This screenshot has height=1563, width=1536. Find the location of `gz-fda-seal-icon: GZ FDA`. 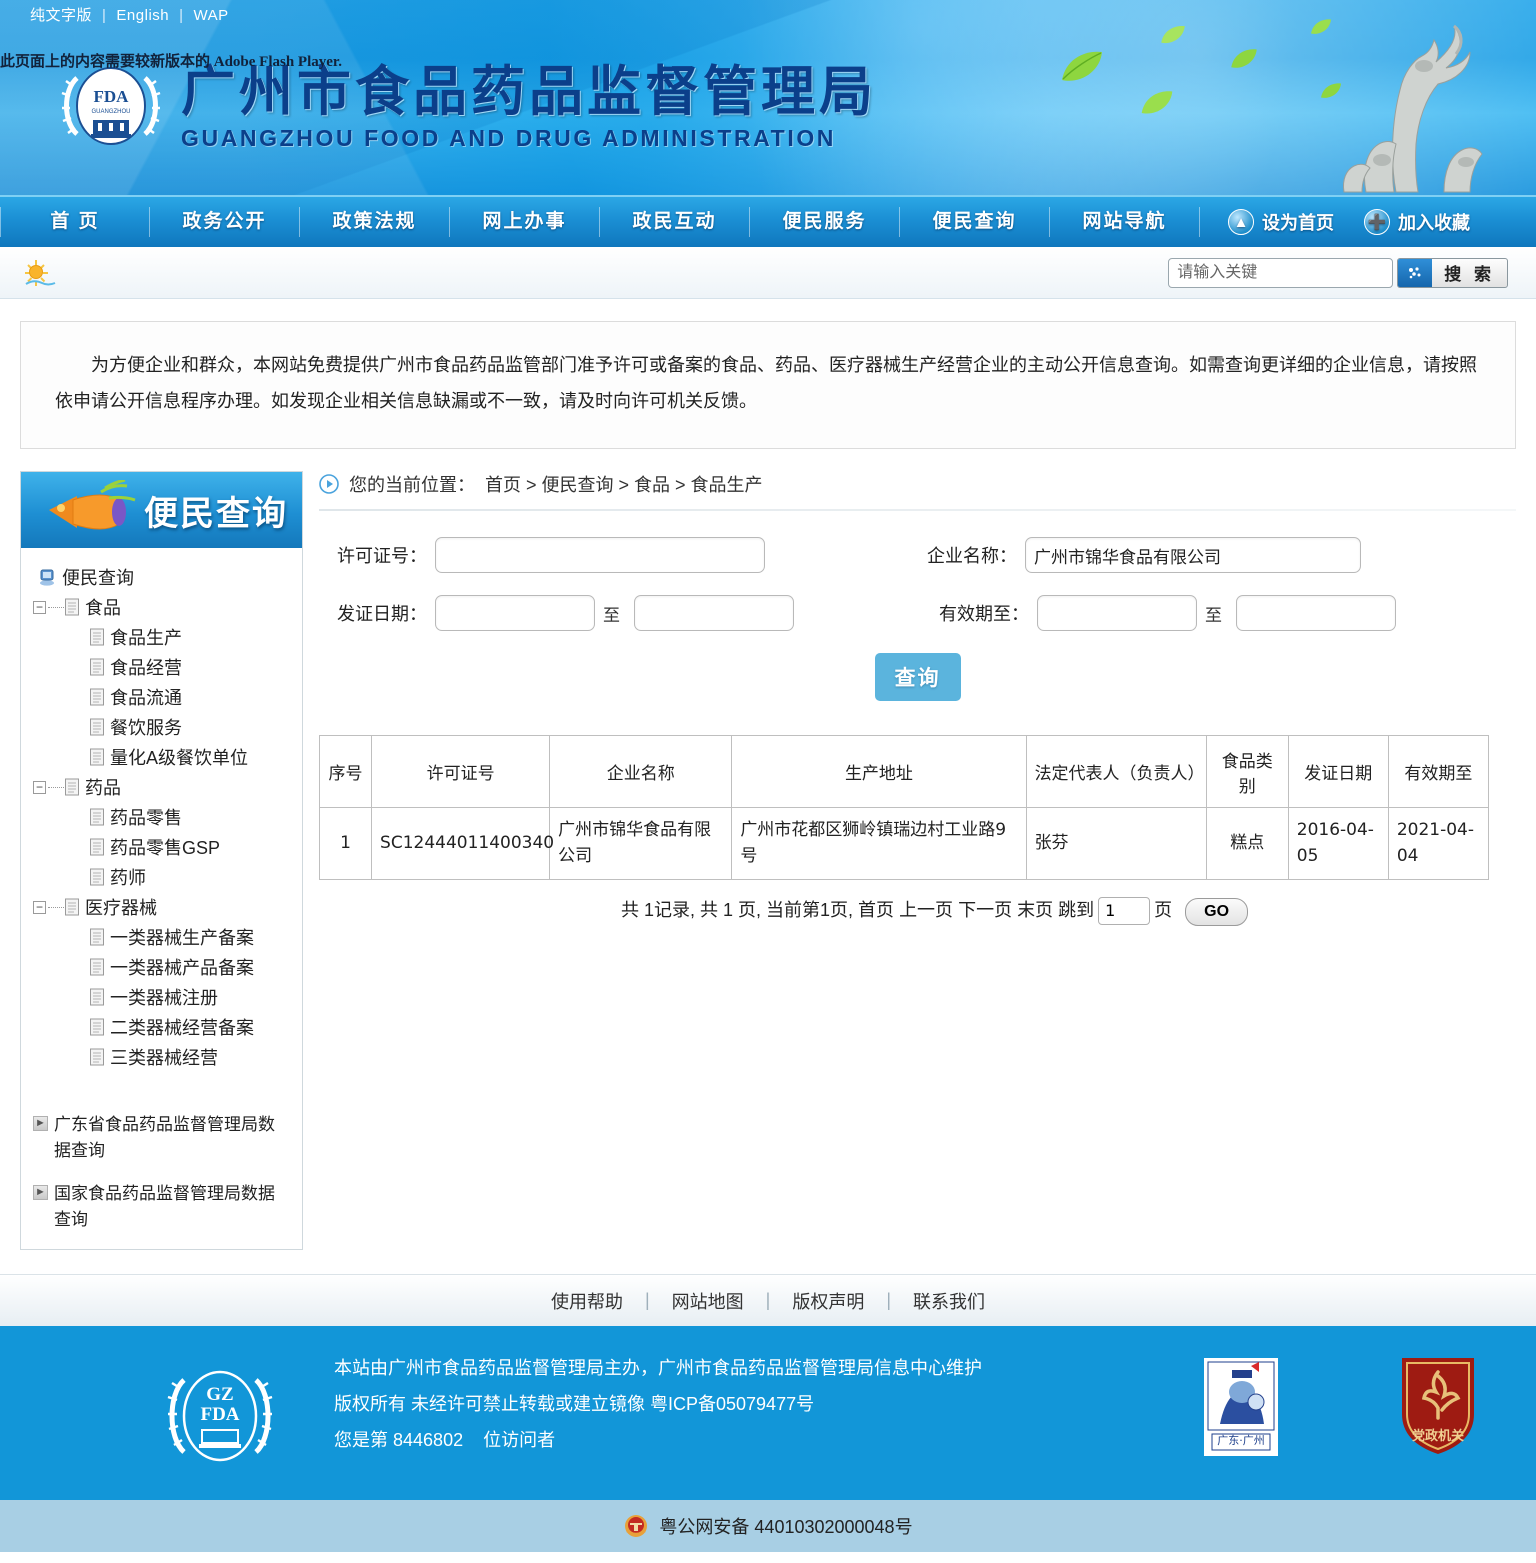

gz-fda-seal-icon: GZ FDA is located at coordinates (220, 1416).